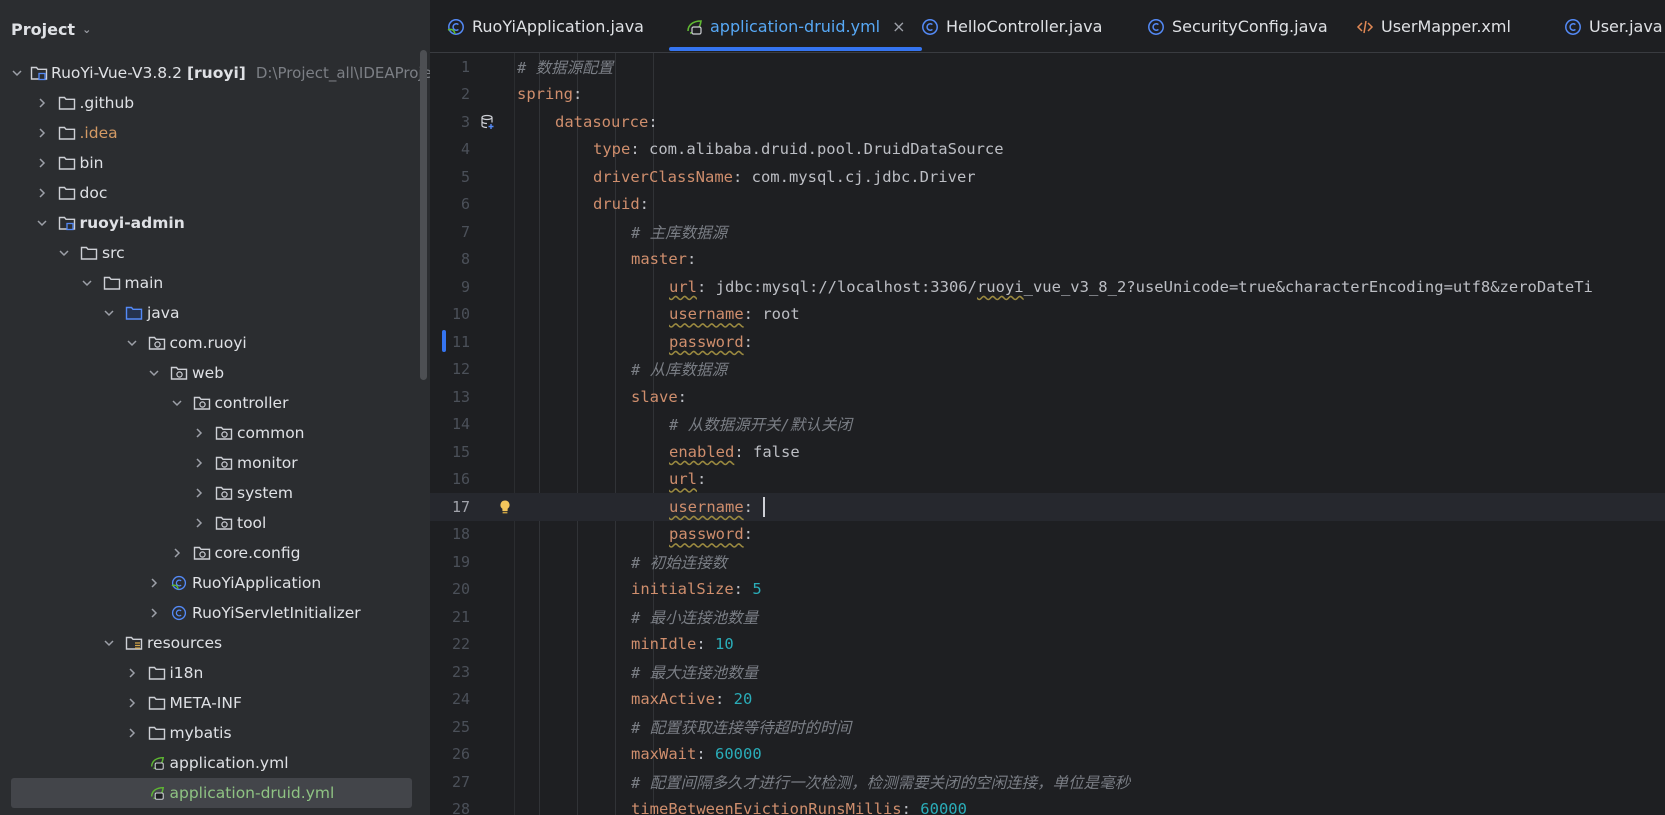  I want to click on code-line: 12 # 从库数据源, so click(1047, 370).